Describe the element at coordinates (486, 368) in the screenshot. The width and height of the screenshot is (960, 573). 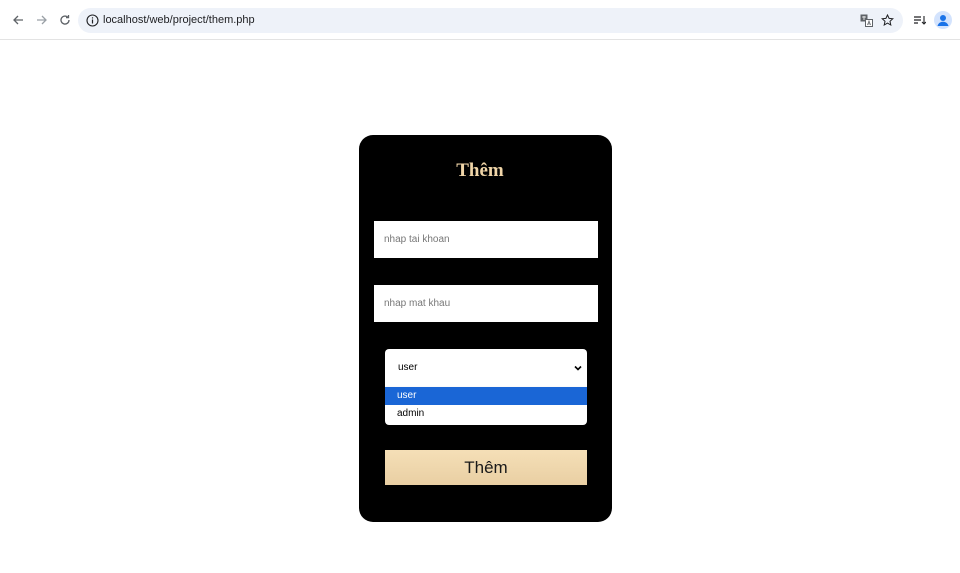
I see `role-select: user` at that location.